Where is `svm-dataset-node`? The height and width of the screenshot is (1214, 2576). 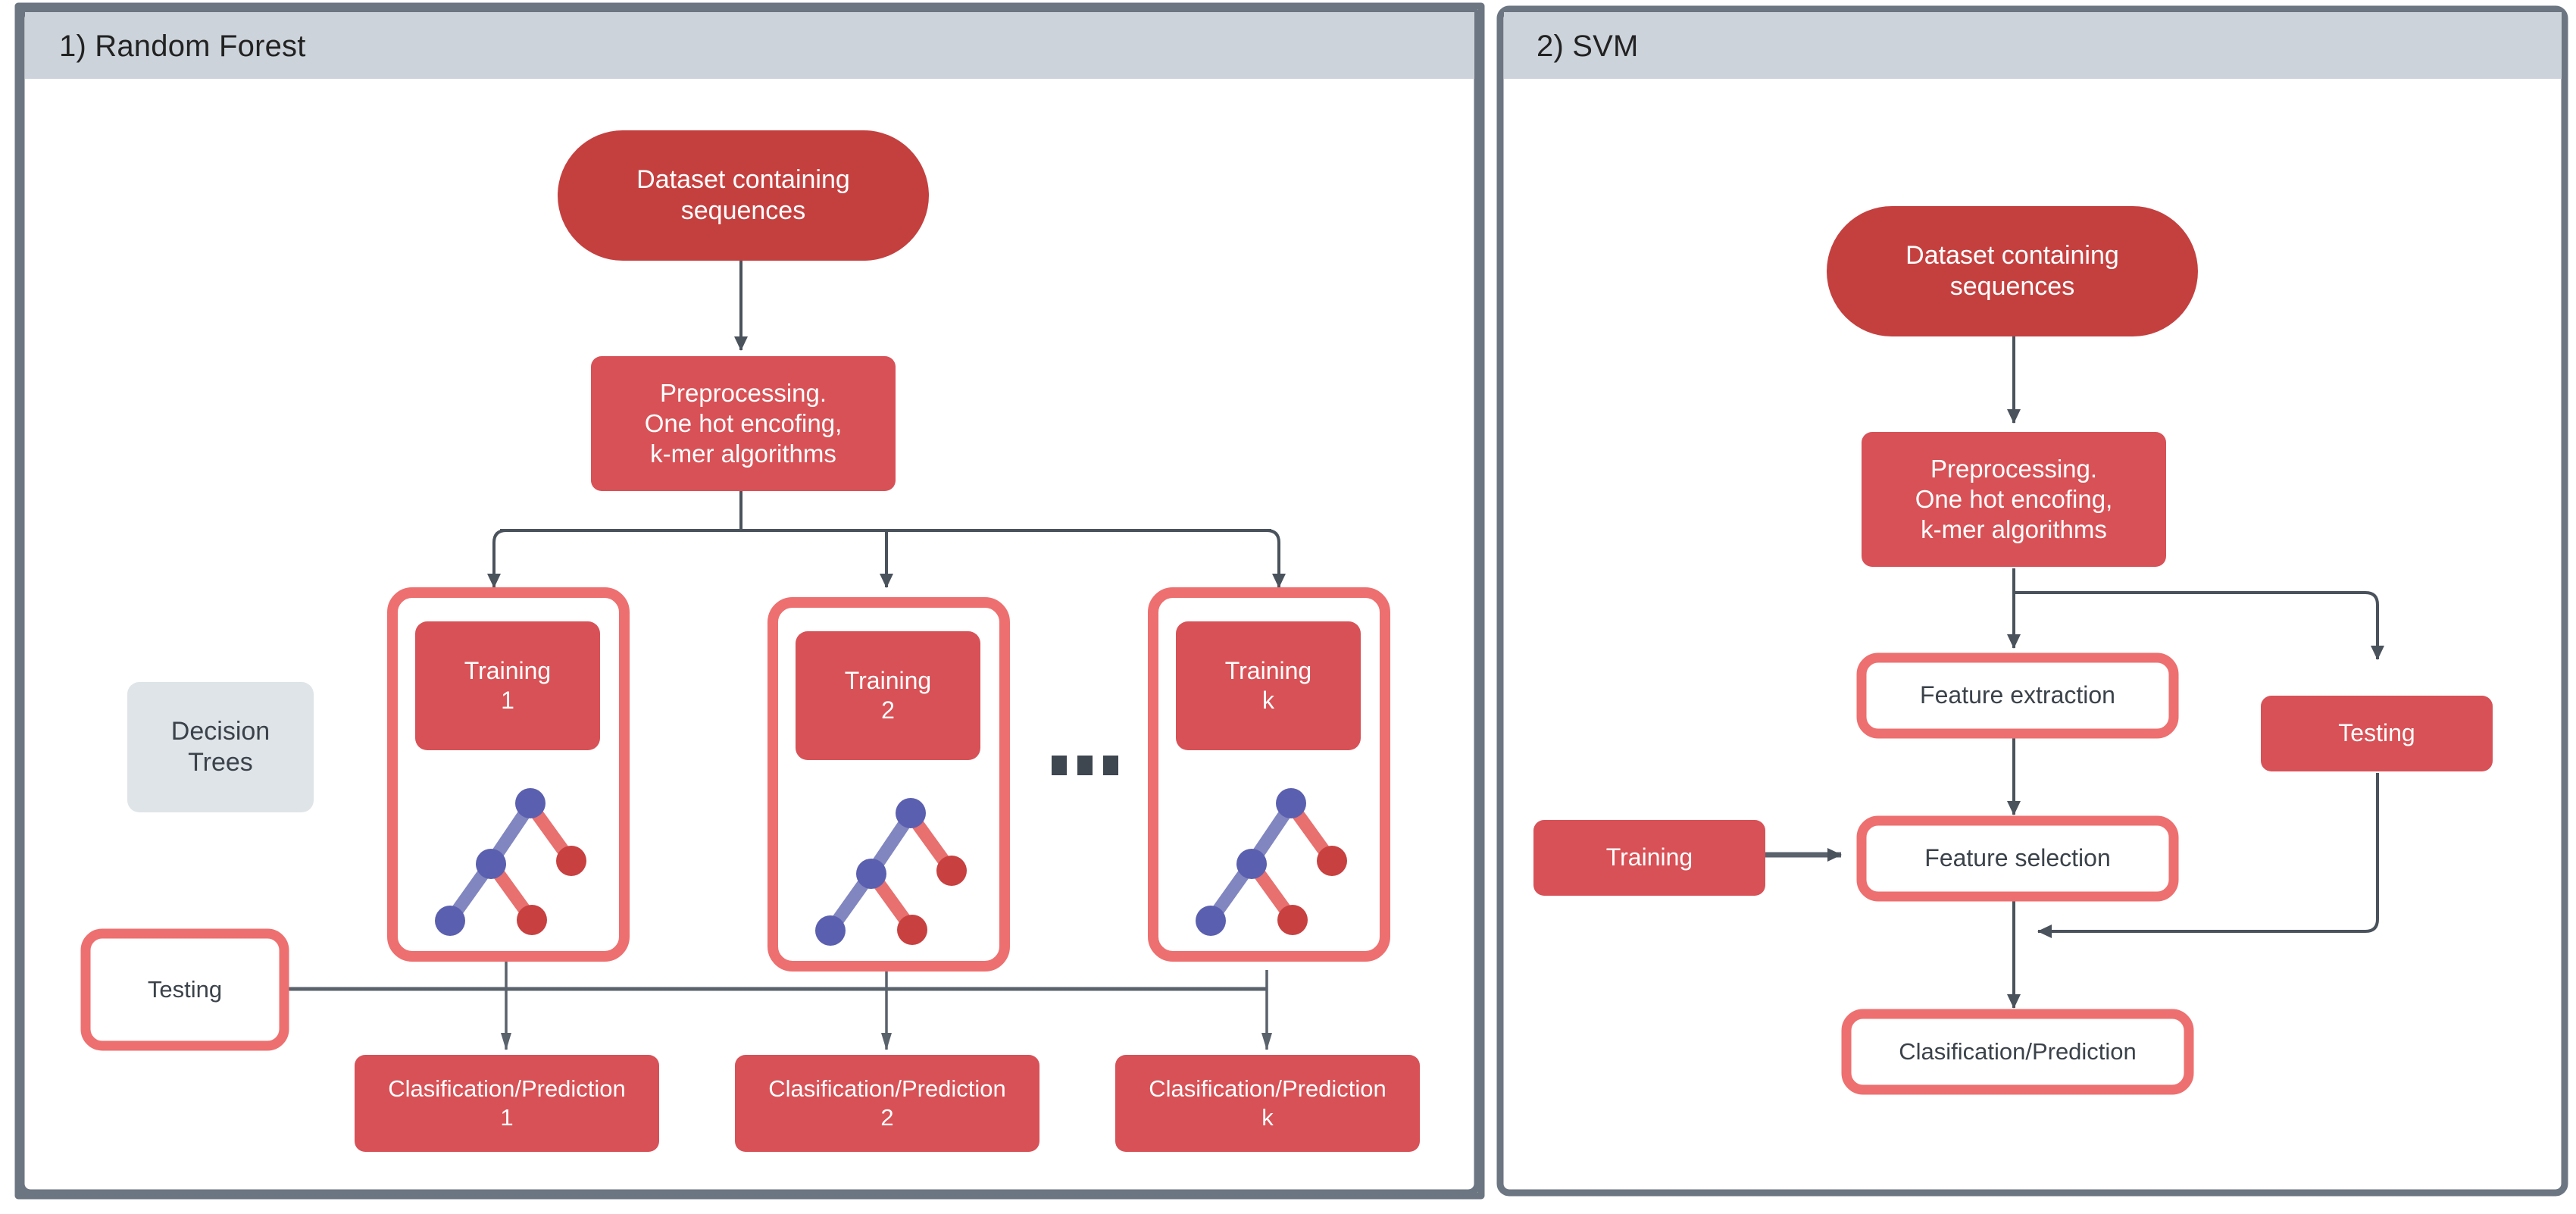
svm-dataset-node is located at coordinates (2012, 271).